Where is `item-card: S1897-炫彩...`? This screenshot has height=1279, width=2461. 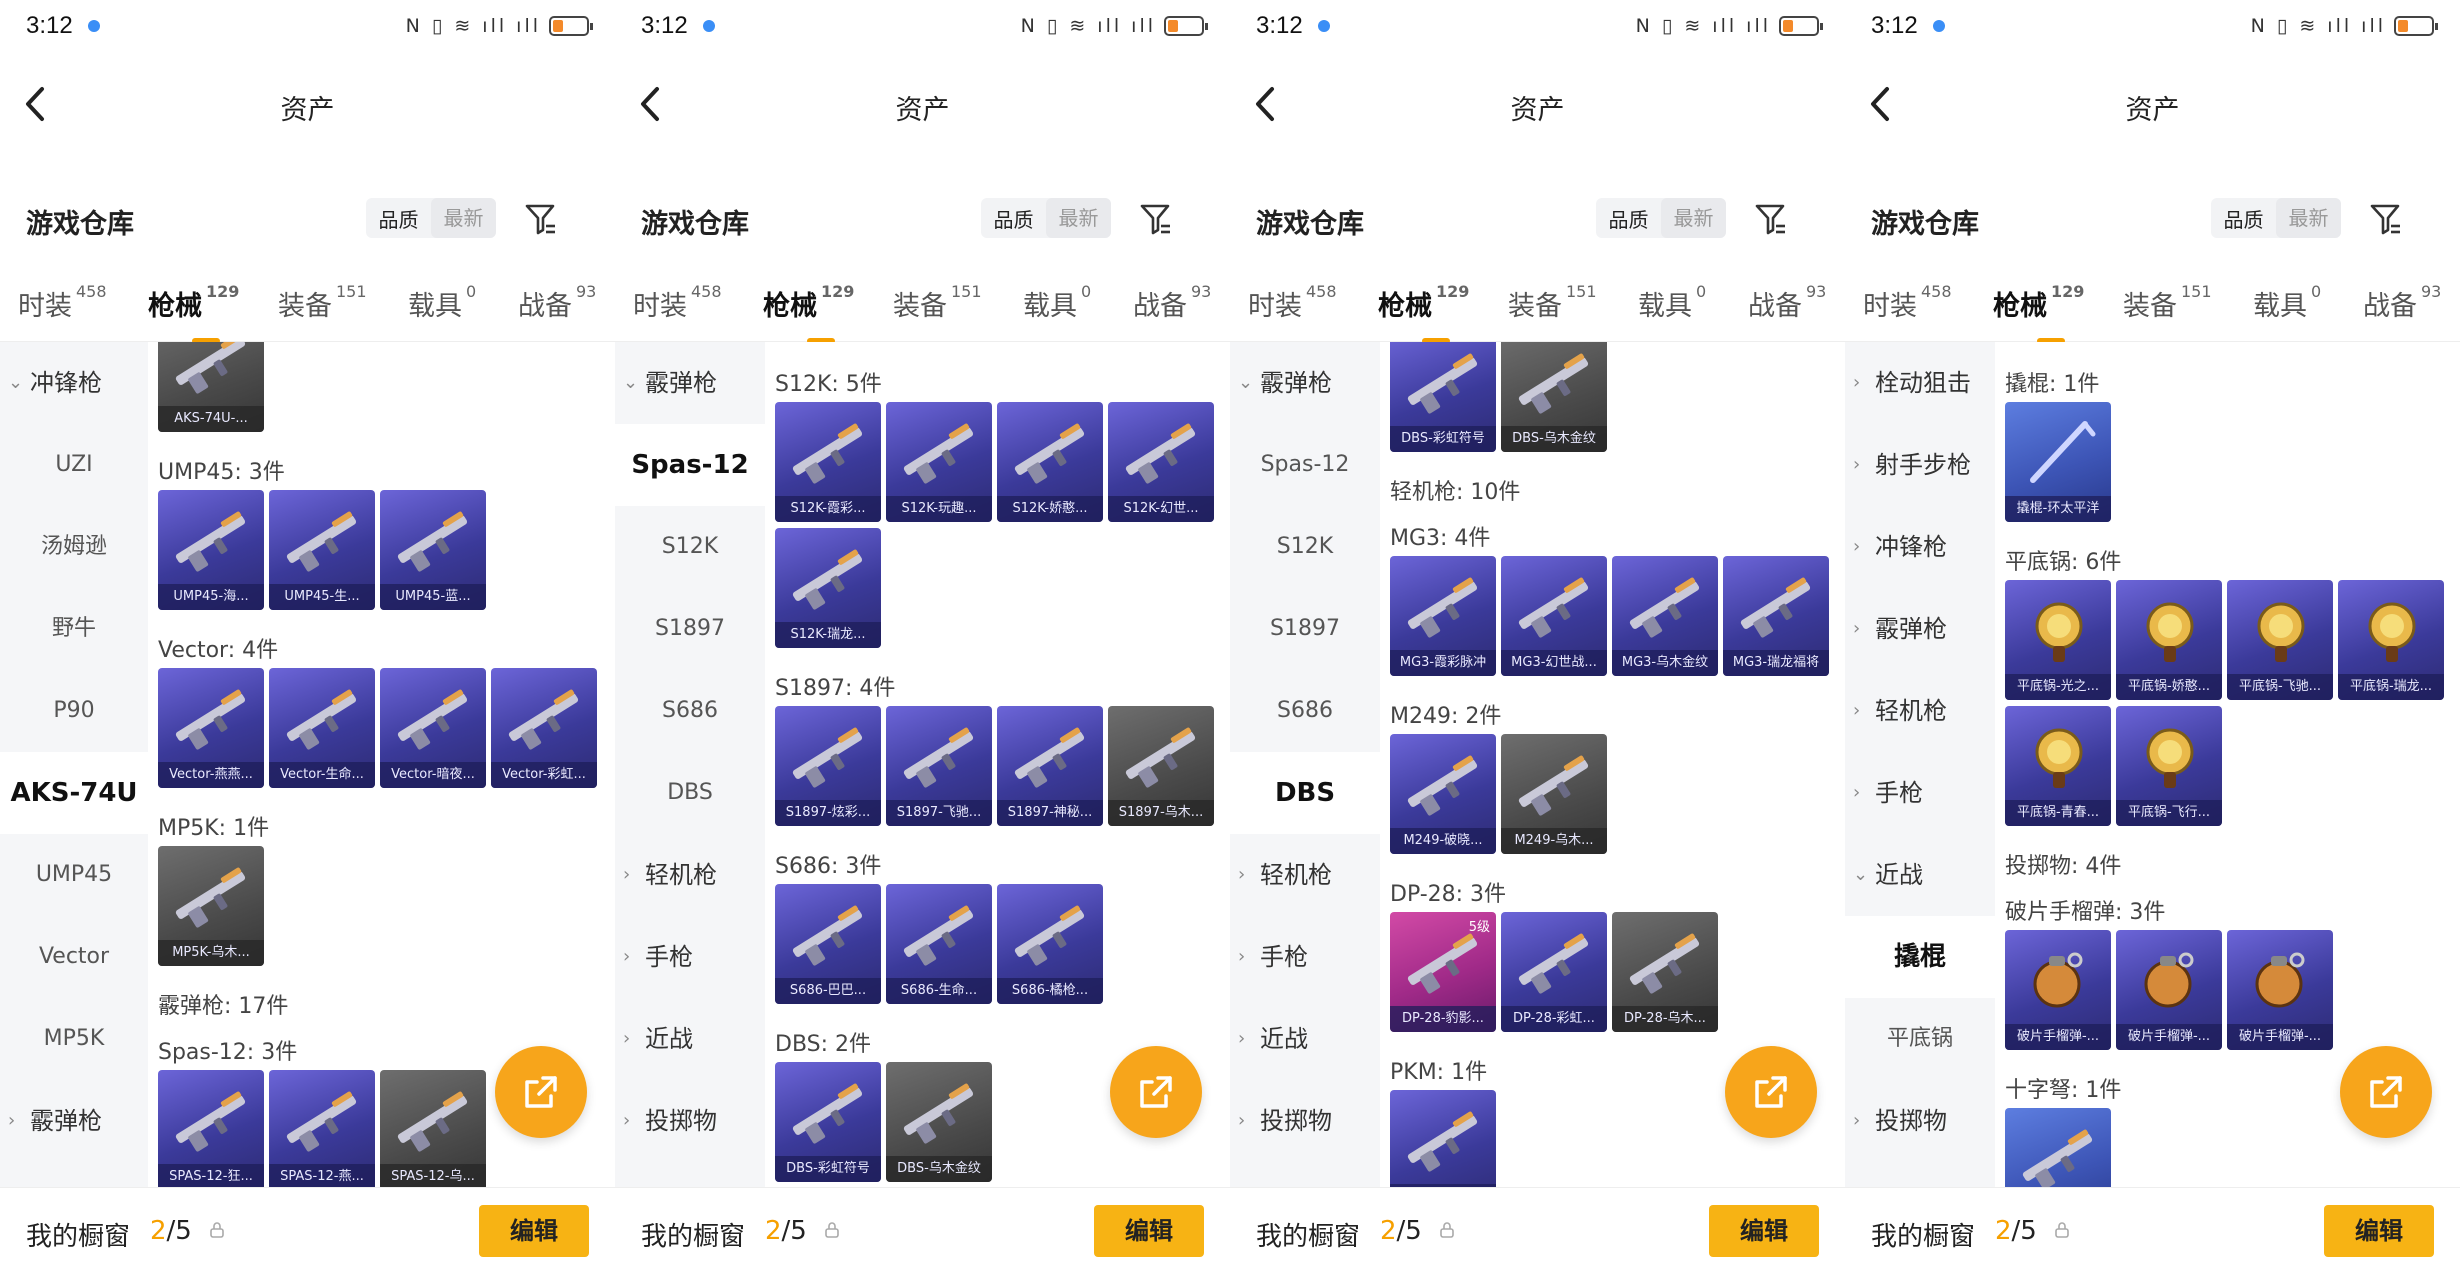
item-card: S1897-炫彩... is located at coordinates (828, 766).